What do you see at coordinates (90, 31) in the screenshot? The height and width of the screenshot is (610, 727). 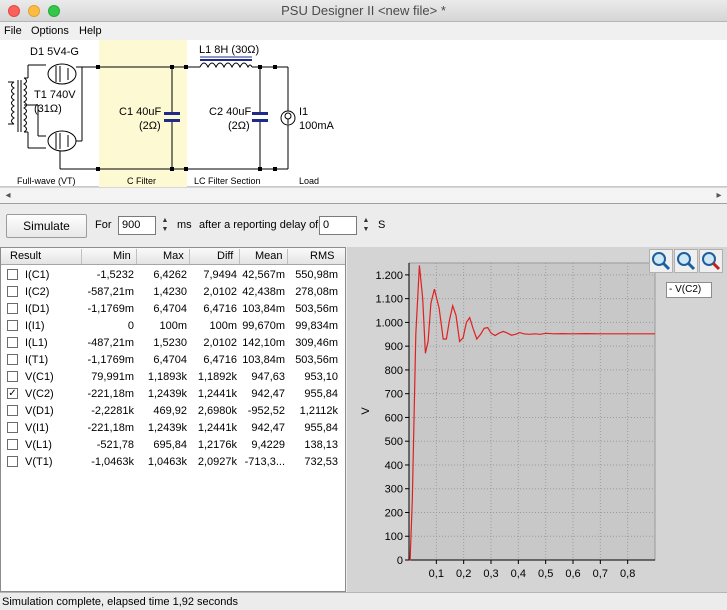 I see `menu-help: Help` at bounding box center [90, 31].